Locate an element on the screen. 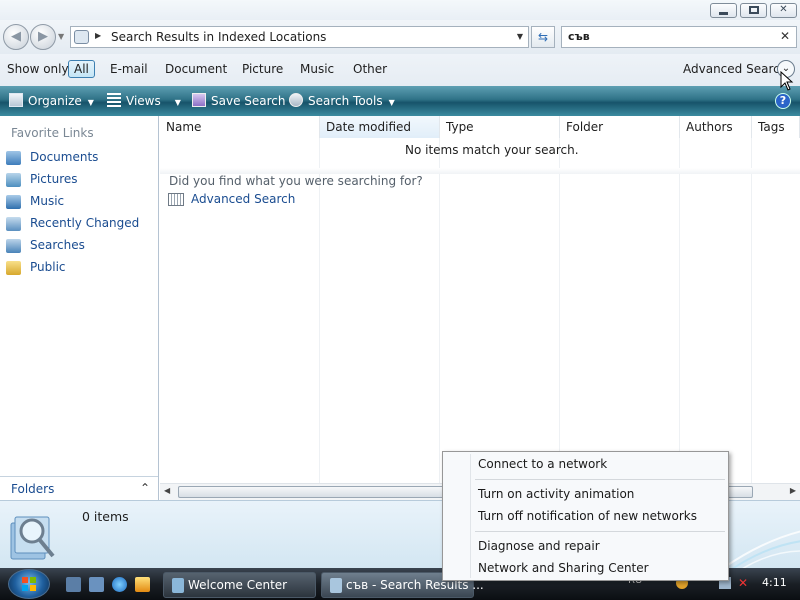  search-input: съв is located at coordinates (579, 36).